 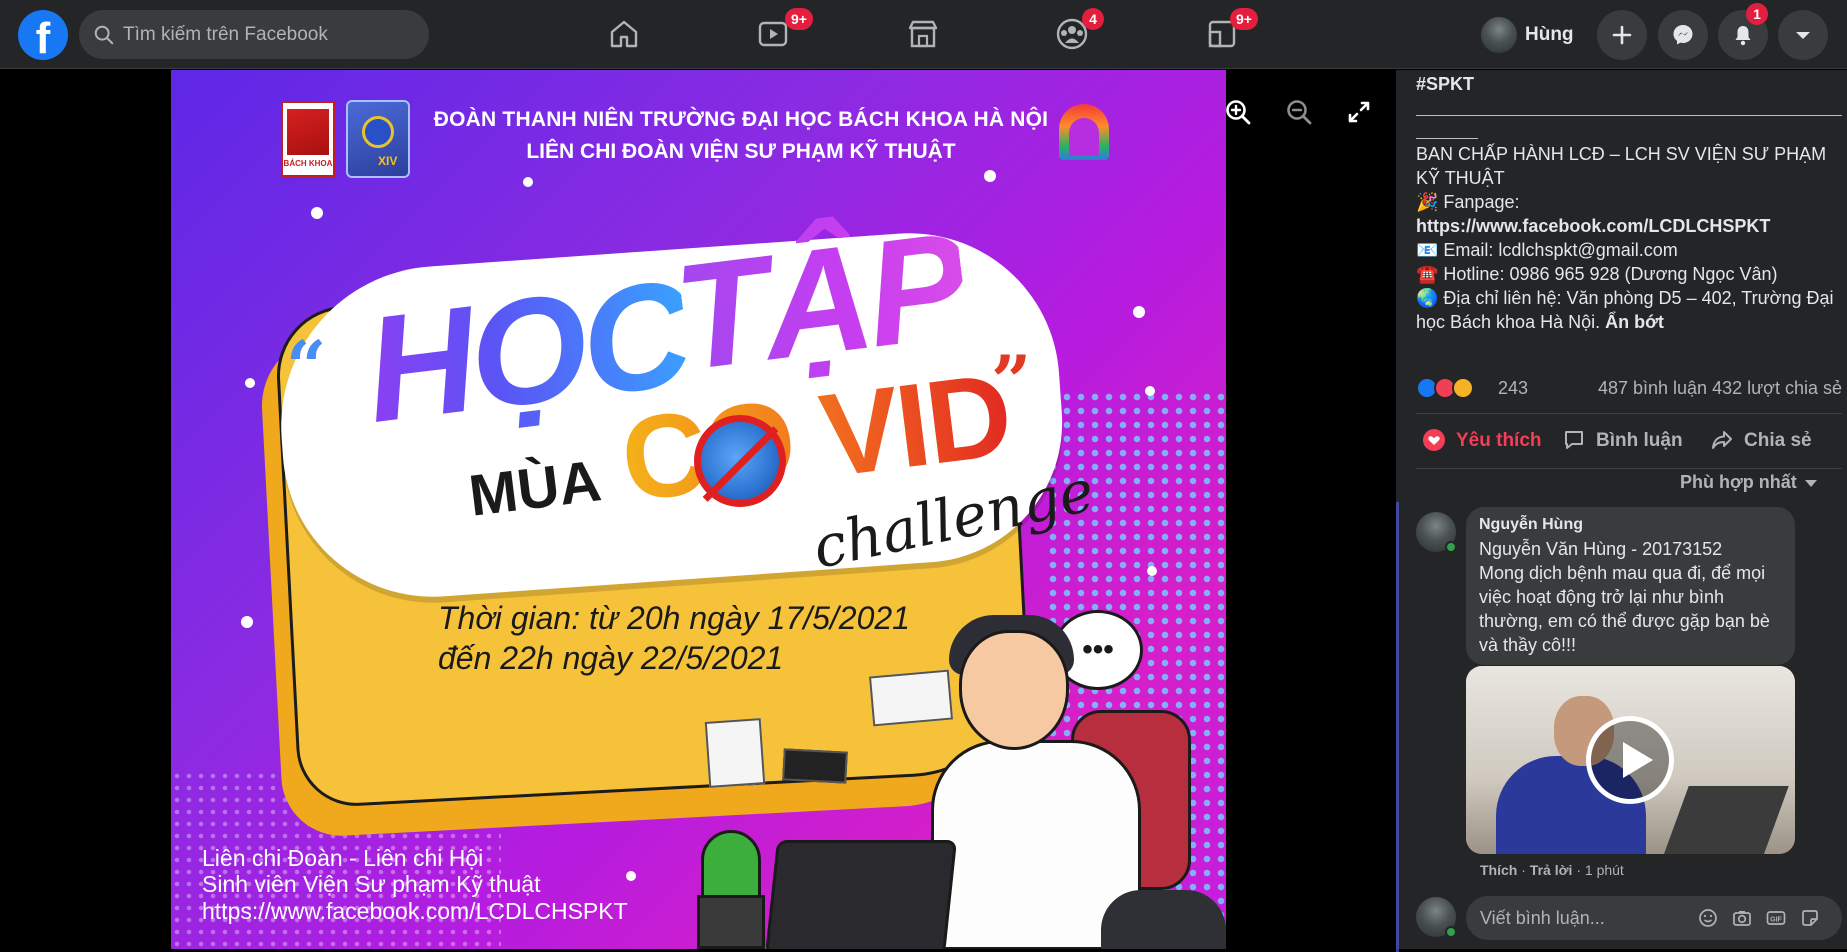 What do you see at coordinates (1498, 870) in the screenshot?
I see `comment-like-link: Thích` at bounding box center [1498, 870].